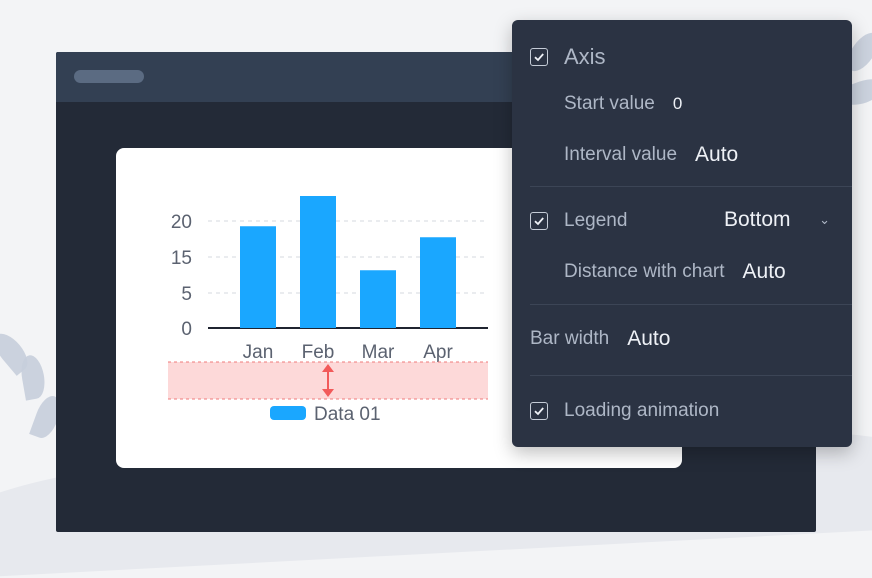  I want to click on bar-apr, so click(438, 282).